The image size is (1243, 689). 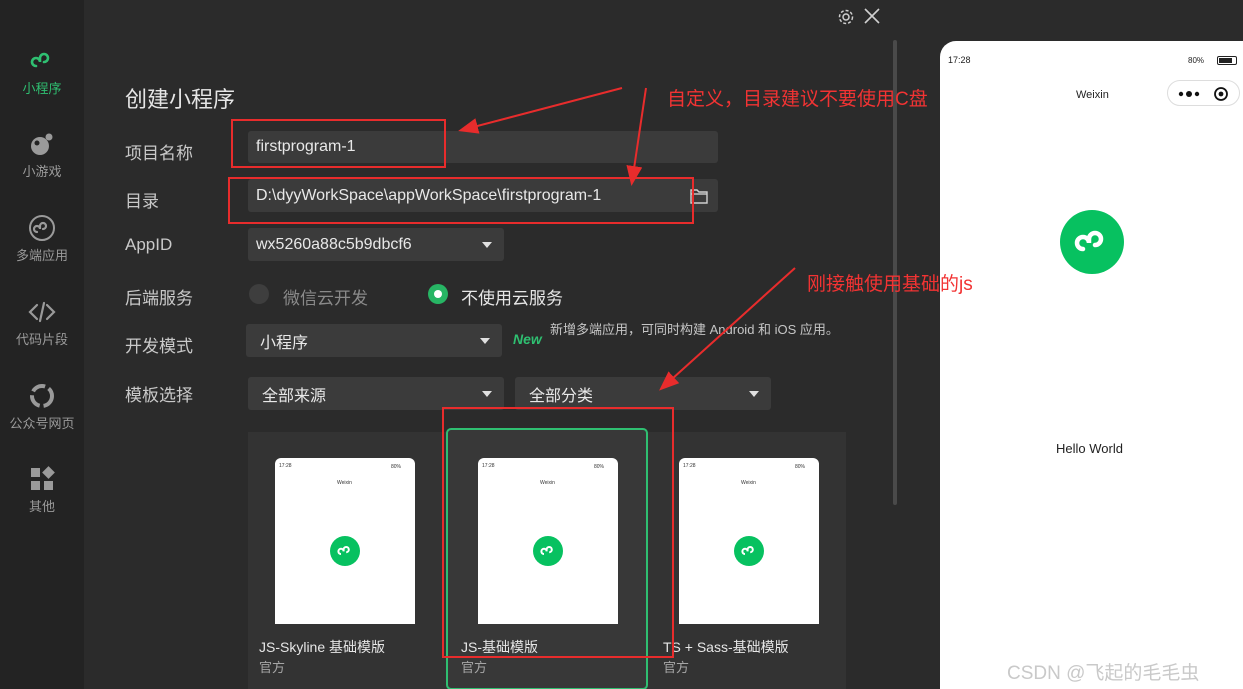 I want to click on watermark: CSDN @飞起的毛毛虫, so click(x=1103, y=673).